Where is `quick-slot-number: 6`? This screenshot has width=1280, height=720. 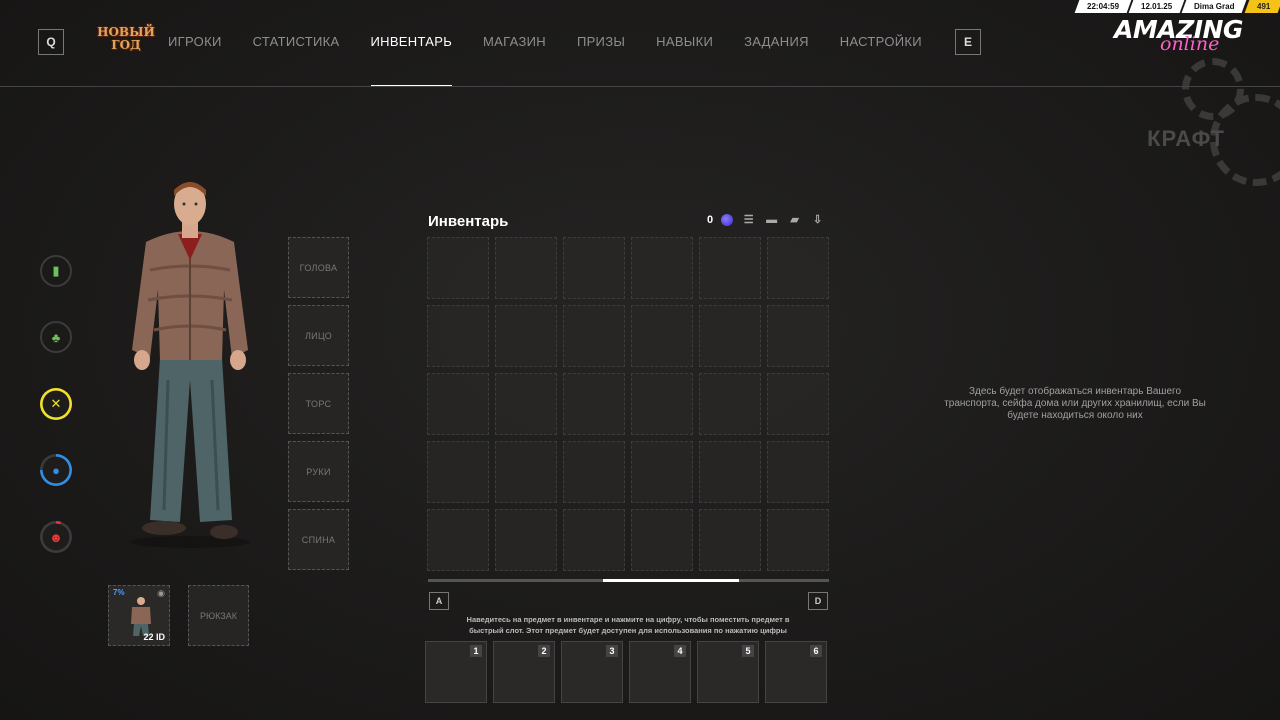
quick-slot-number: 6 is located at coordinates (816, 651).